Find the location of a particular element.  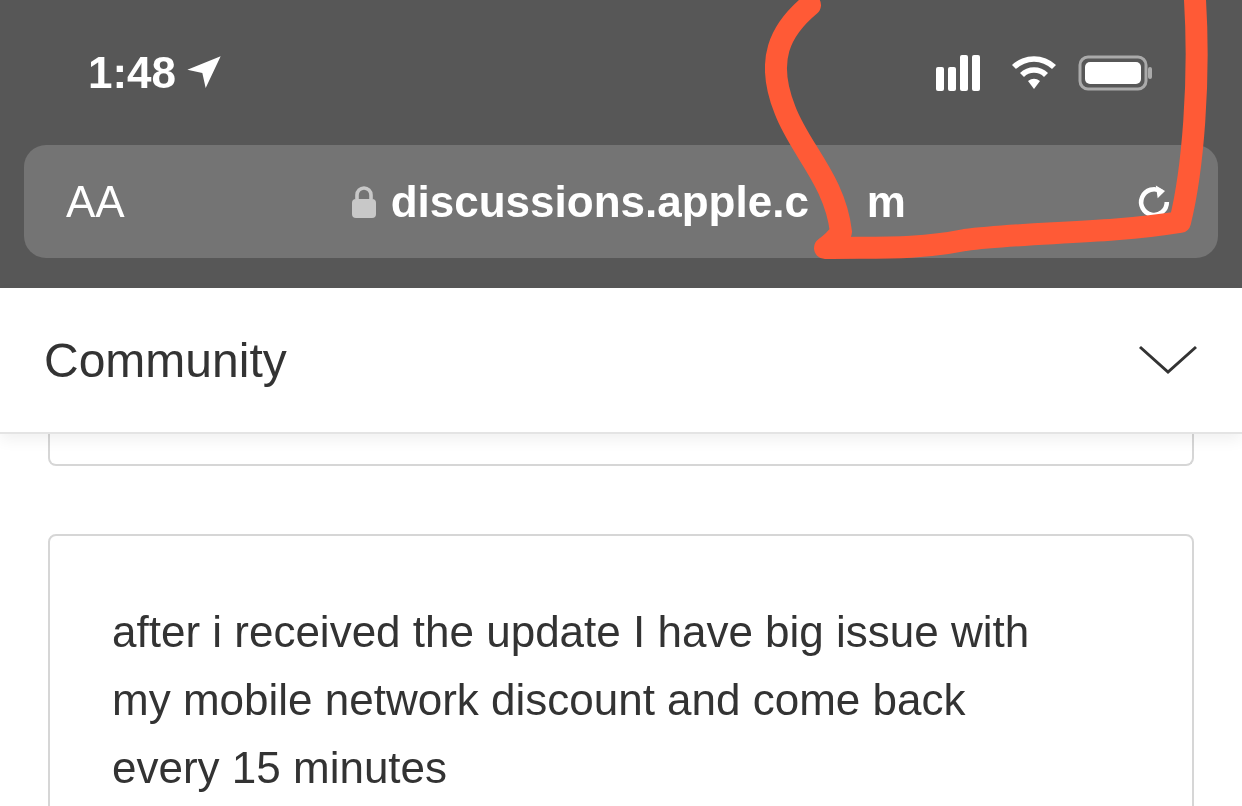

lock-icon is located at coordinates (363, 201).